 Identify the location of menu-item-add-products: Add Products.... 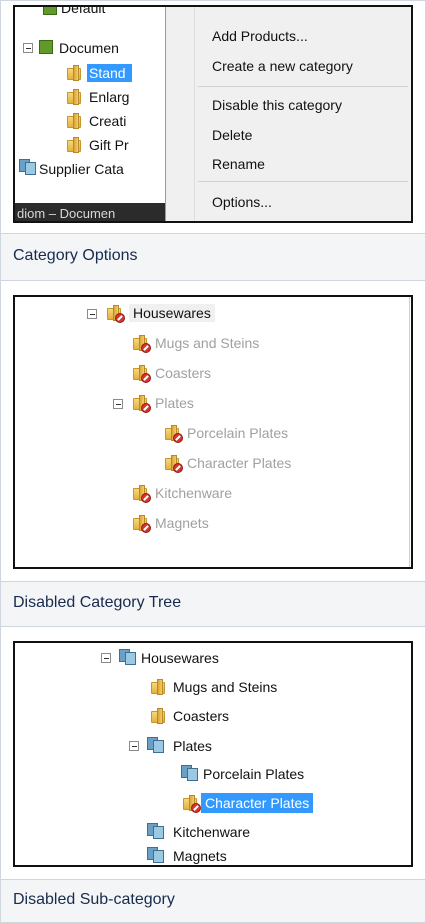
(260, 36).